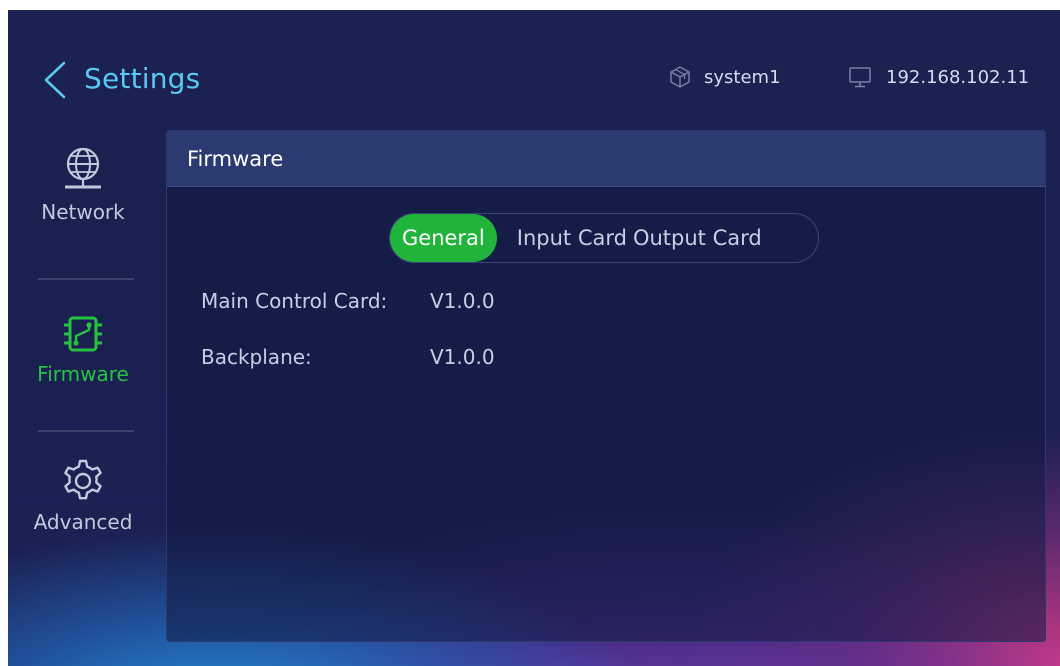 Image resolution: width=1060 pixels, height=666 pixels. What do you see at coordinates (294, 301) in the screenshot?
I see `info-label: Main Control Card:` at bounding box center [294, 301].